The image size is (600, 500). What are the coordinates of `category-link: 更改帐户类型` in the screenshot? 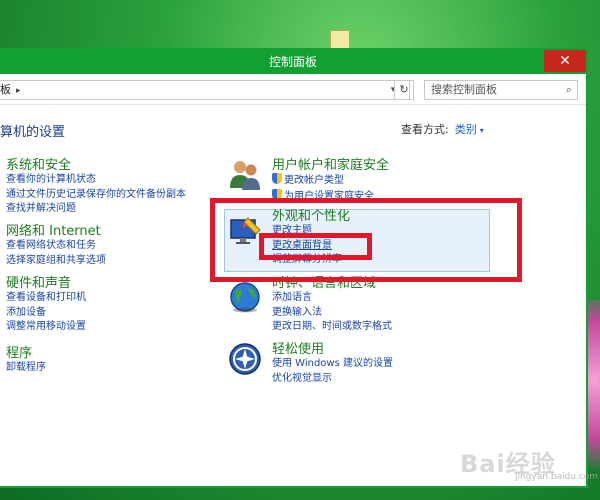 It's located at (330, 181).